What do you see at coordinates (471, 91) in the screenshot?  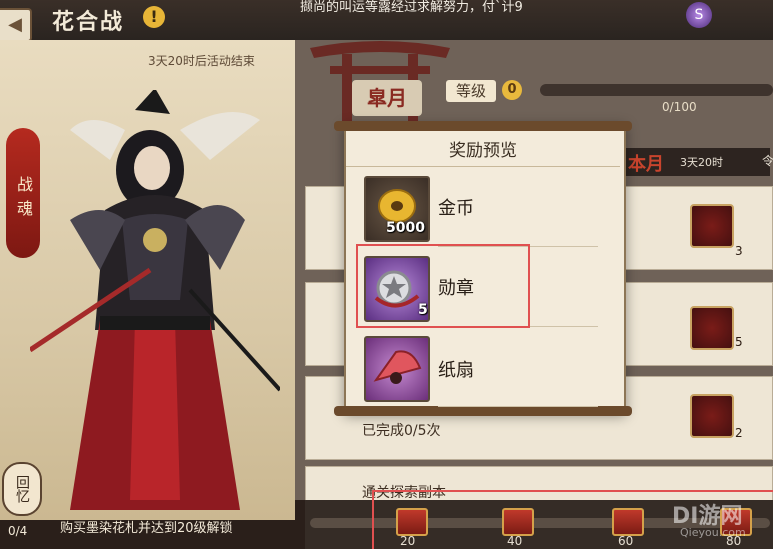 I see `level-label: 等级` at bounding box center [471, 91].